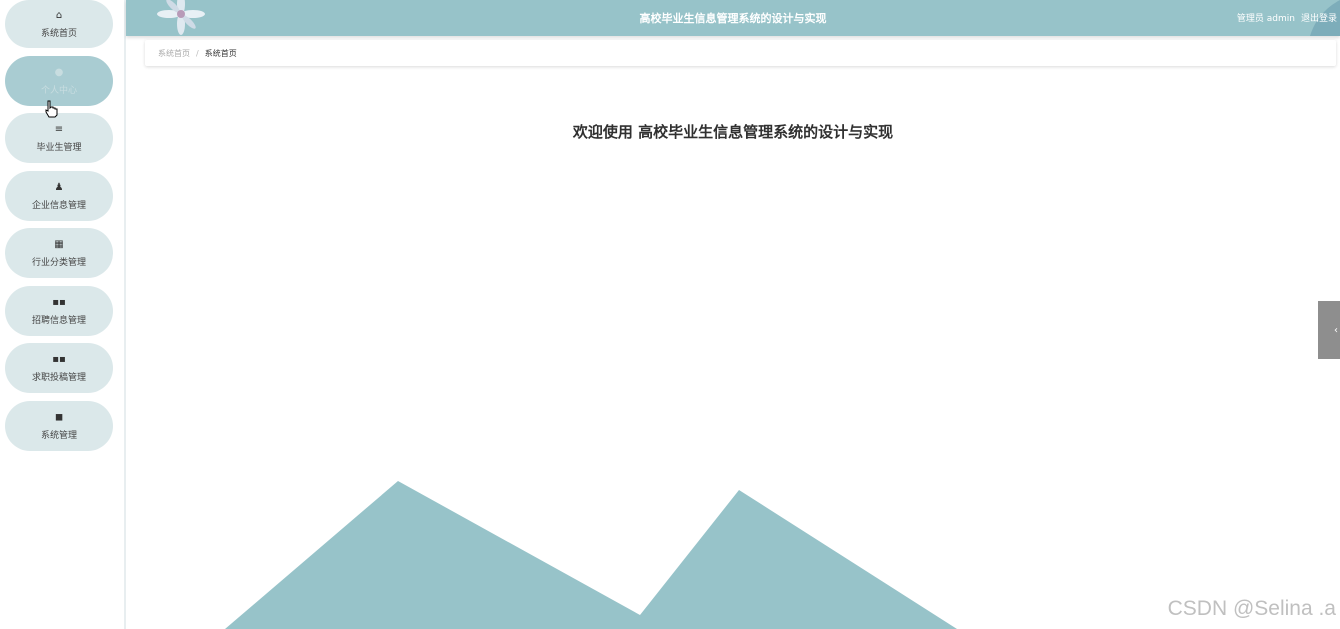 The height and width of the screenshot is (629, 1340). What do you see at coordinates (1265, 19) in the screenshot?
I see `admin-user-label: 管理员 admin` at bounding box center [1265, 19].